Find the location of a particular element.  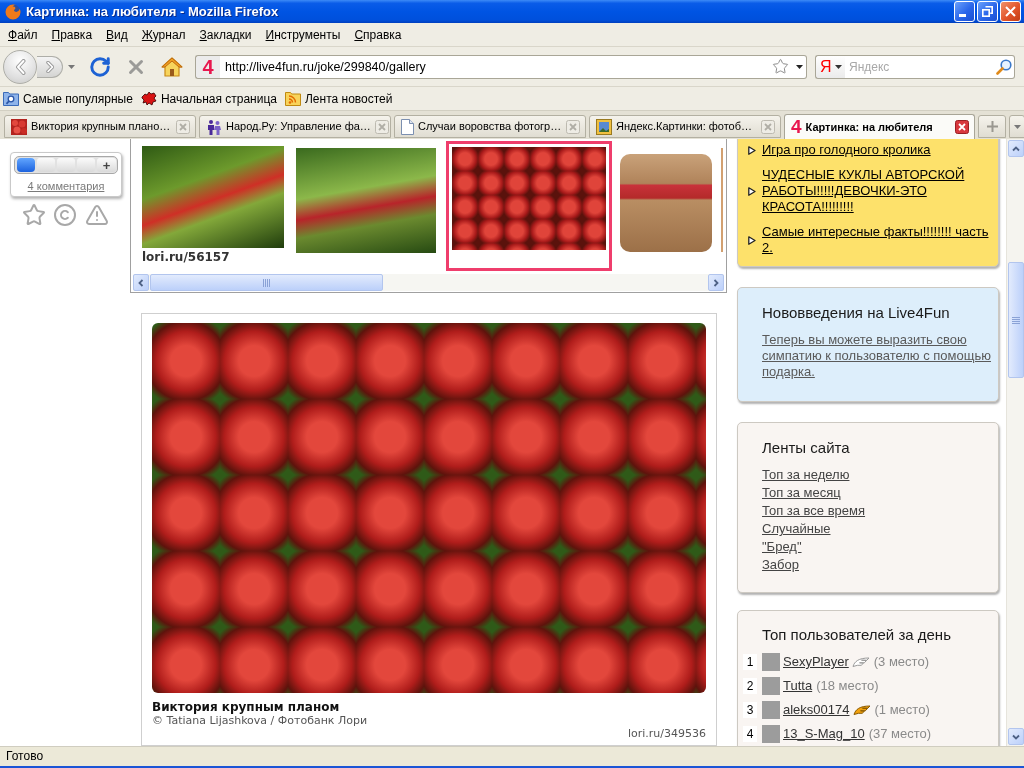

panel-title: Нововведения на Live4Fun is located at coordinates (856, 313).